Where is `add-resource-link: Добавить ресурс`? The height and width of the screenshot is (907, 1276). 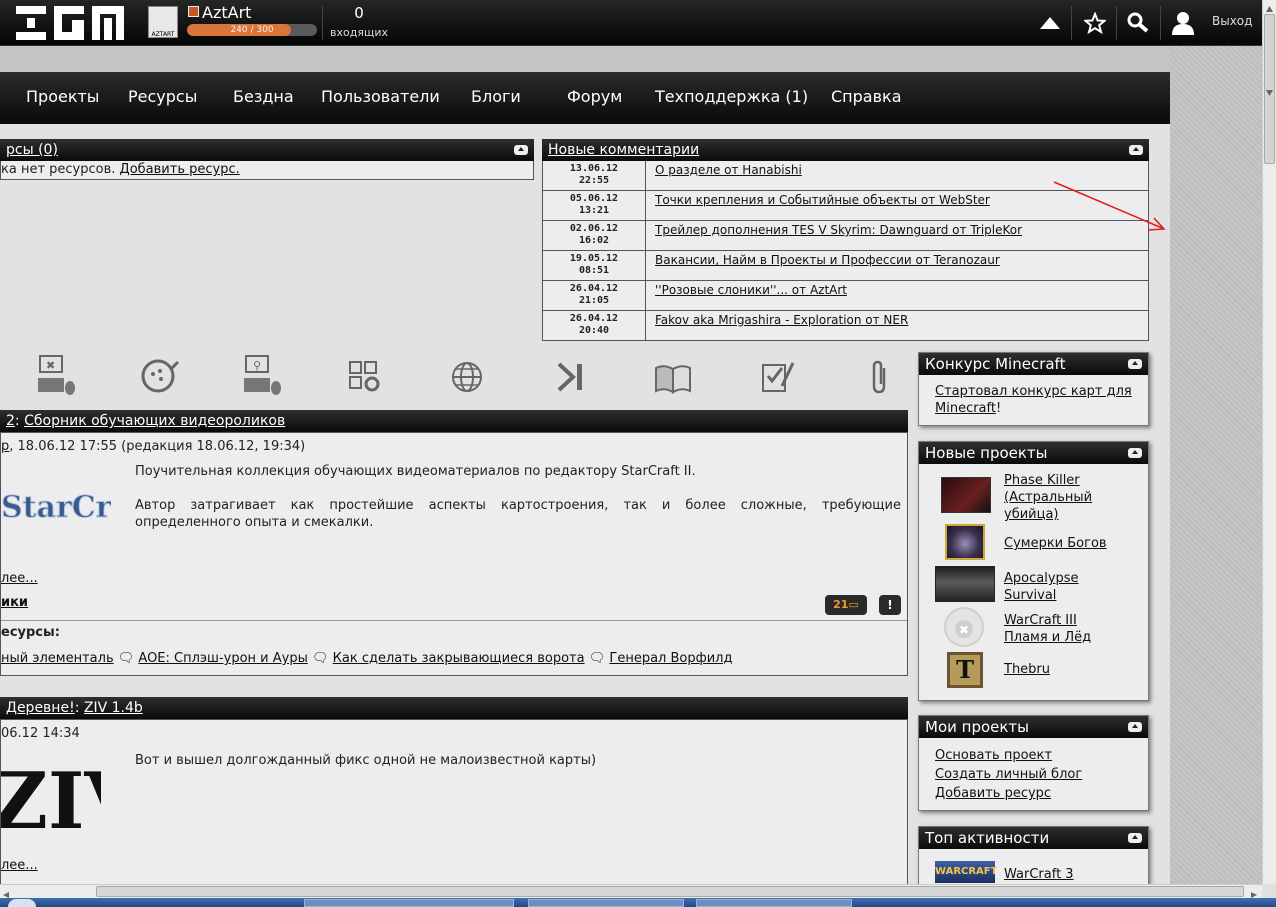
add-resource-link: Добавить ресурс is located at coordinates (993, 793).